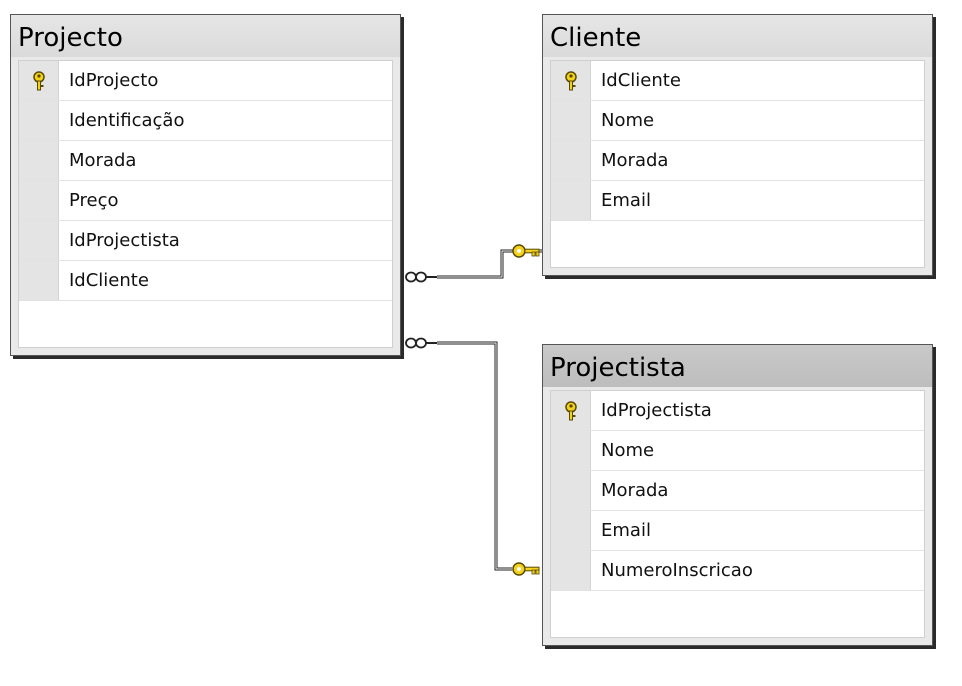 This screenshot has width=962, height=686. I want to click on column-row: IdProjecto, so click(205, 81).